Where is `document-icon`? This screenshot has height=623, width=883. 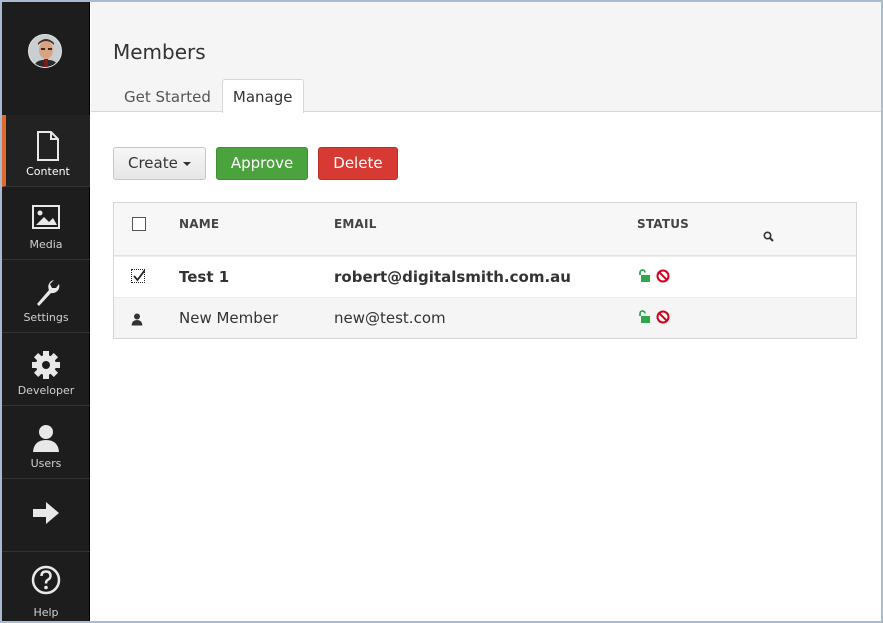 document-icon is located at coordinates (48, 146).